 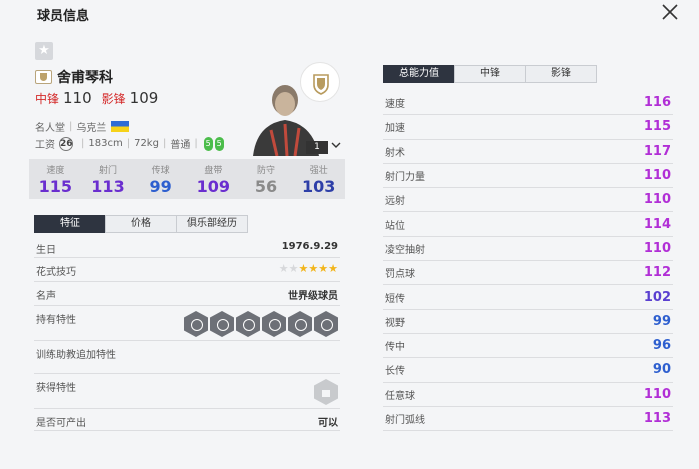 I want to click on position-label: 中锋, so click(x=47, y=99).